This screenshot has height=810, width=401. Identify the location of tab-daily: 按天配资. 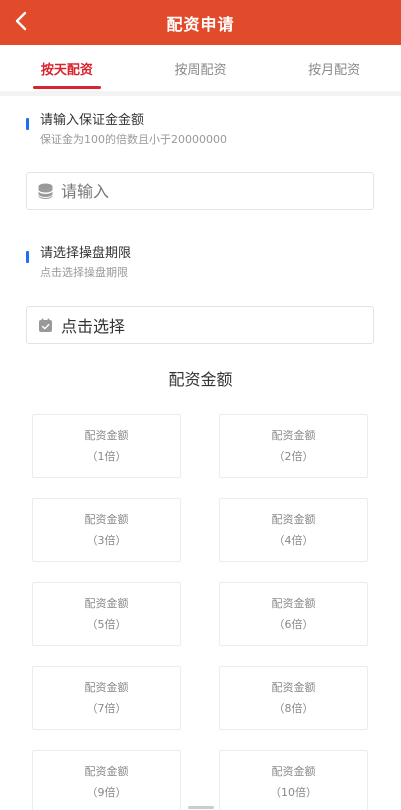
(67, 68).